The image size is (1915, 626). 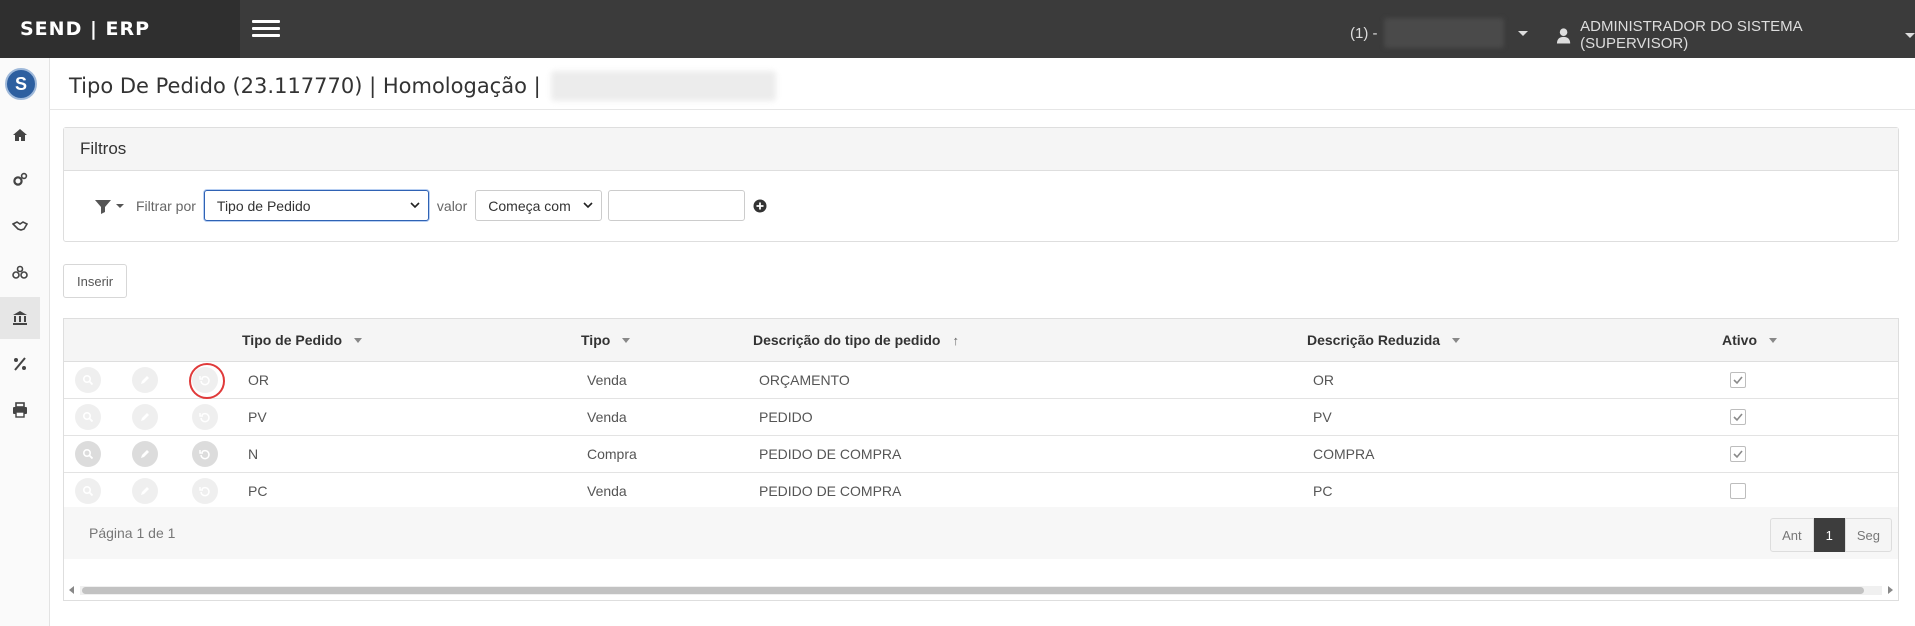 I want to click on cell-tipo-pedido: PV, so click(x=257, y=417).